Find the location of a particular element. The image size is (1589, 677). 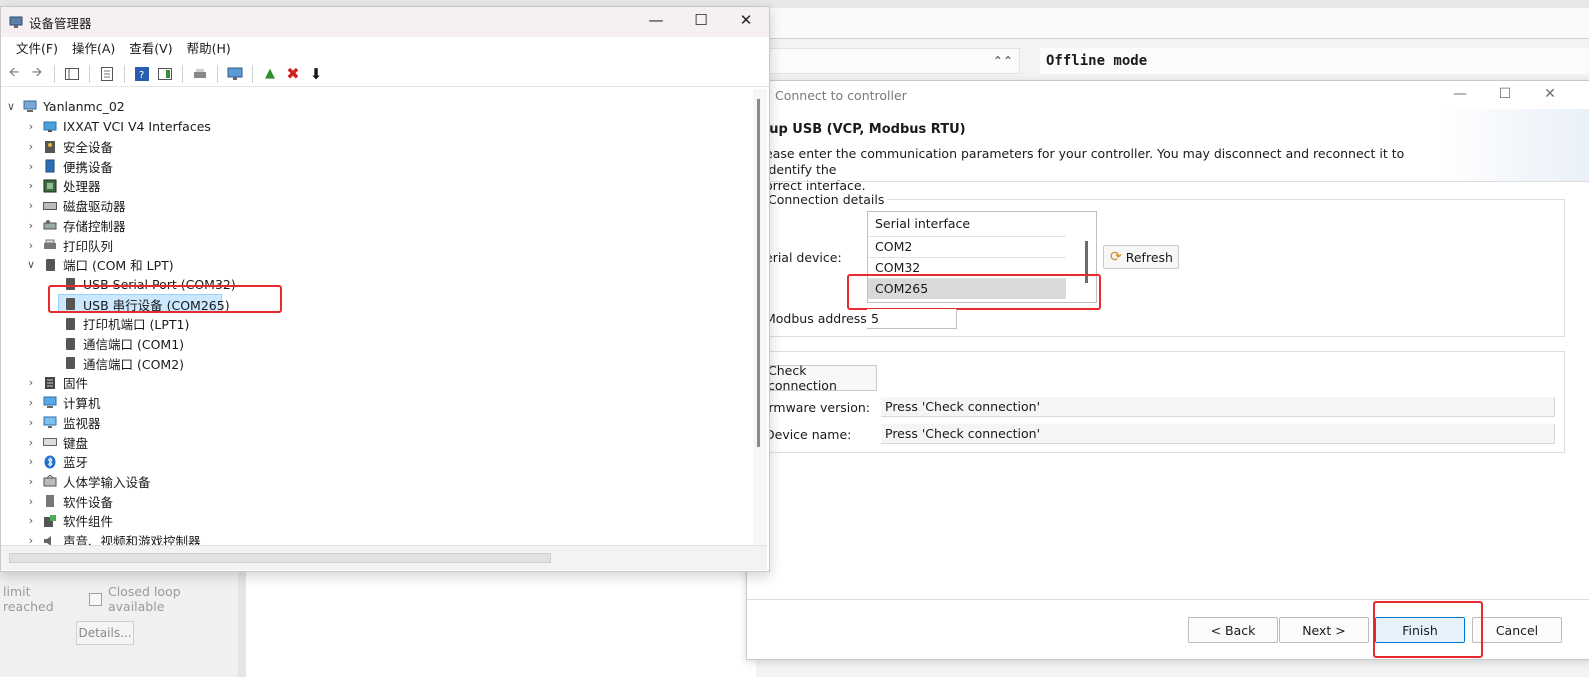

menu-action: 操作(A) is located at coordinates (93, 49).